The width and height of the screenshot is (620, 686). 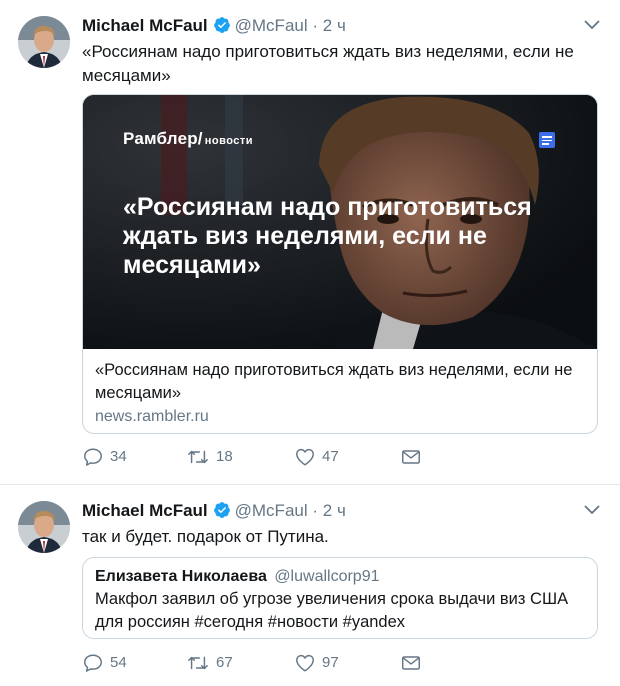 I want to click on retweet-button: 67, so click(x=209, y=663).